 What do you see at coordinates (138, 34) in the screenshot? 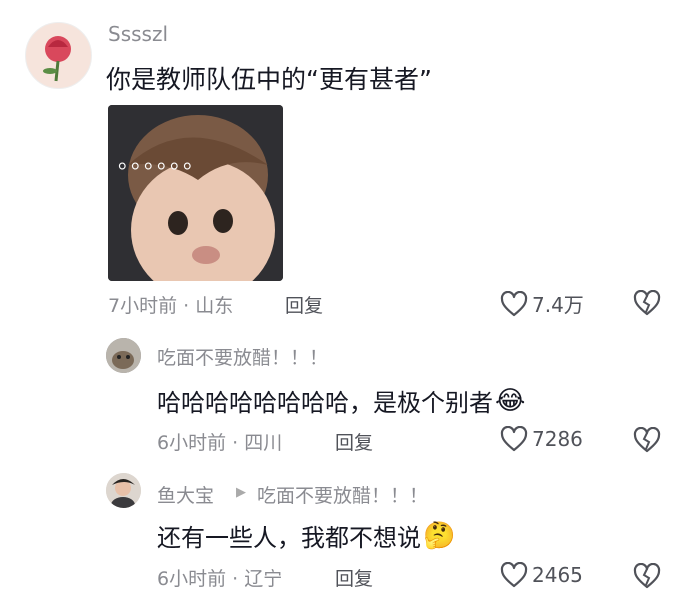
I see `comment-username: Sssszl` at bounding box center [138, 34].